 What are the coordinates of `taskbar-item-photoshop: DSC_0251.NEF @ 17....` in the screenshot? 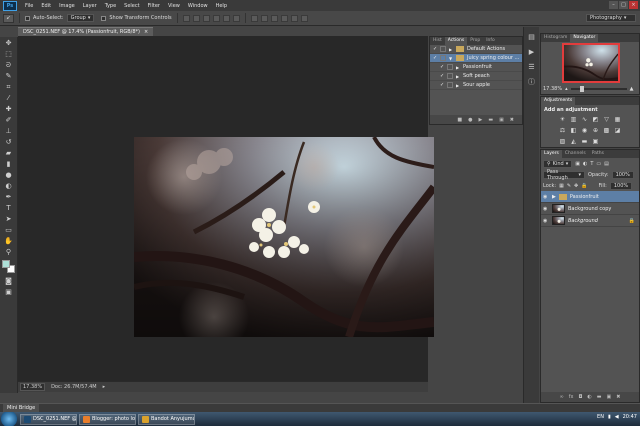 It's located at (48, 419).